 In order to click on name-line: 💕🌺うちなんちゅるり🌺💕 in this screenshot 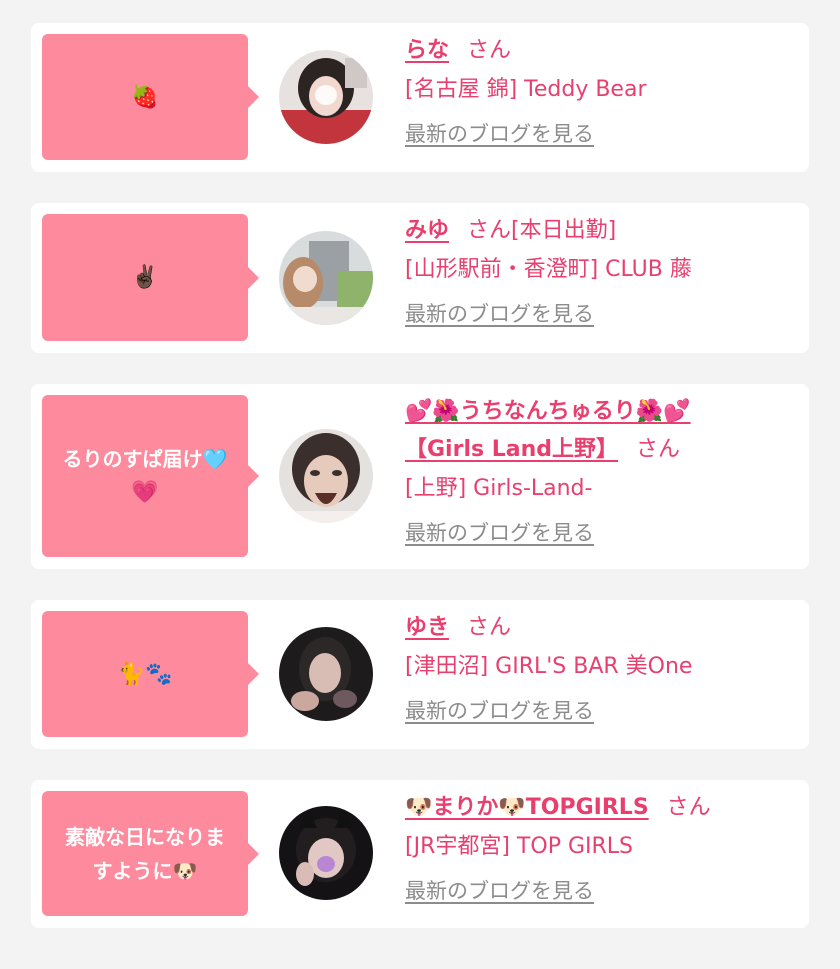, I will do `click(602, 412)`.